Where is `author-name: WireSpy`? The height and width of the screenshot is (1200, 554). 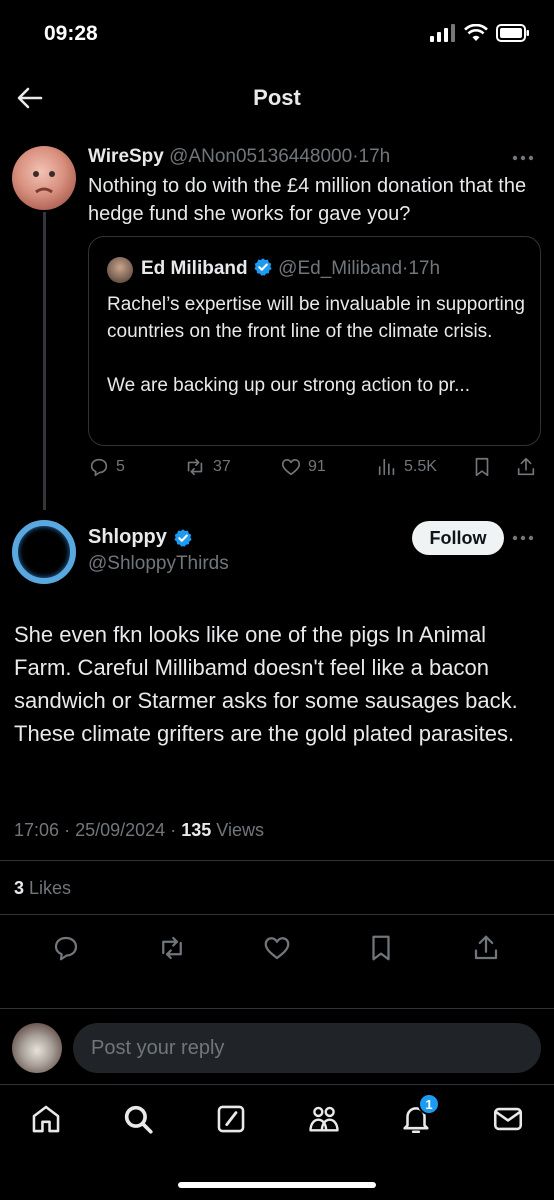
author-name: WireSpy is located at coordinates (126, 156).